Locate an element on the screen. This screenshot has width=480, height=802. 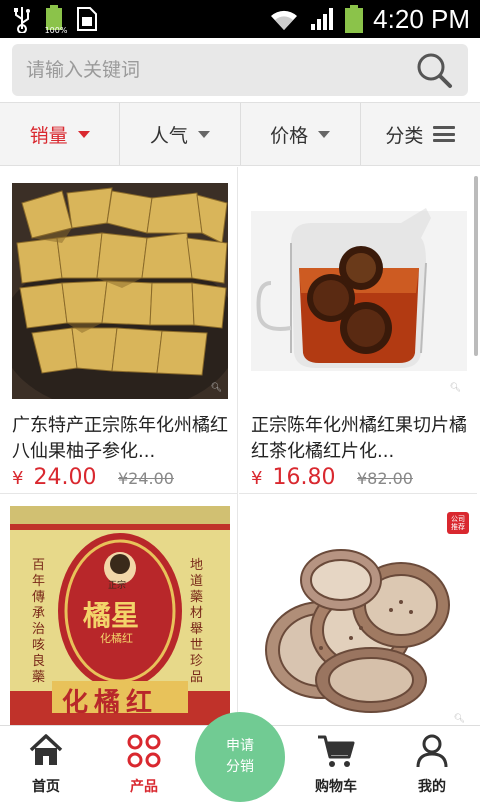
nav-home: 首页 is located at coordinates (46, 764).